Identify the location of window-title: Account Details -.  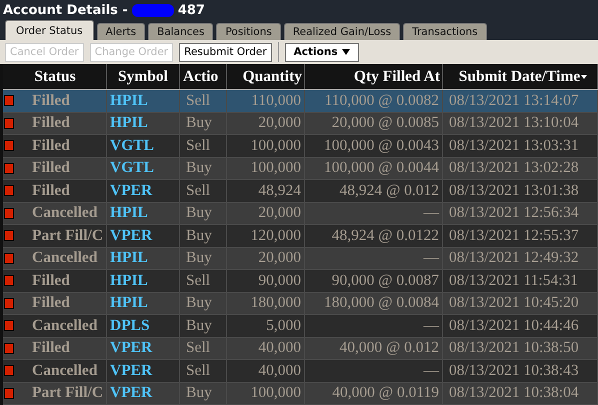
(65, 10).